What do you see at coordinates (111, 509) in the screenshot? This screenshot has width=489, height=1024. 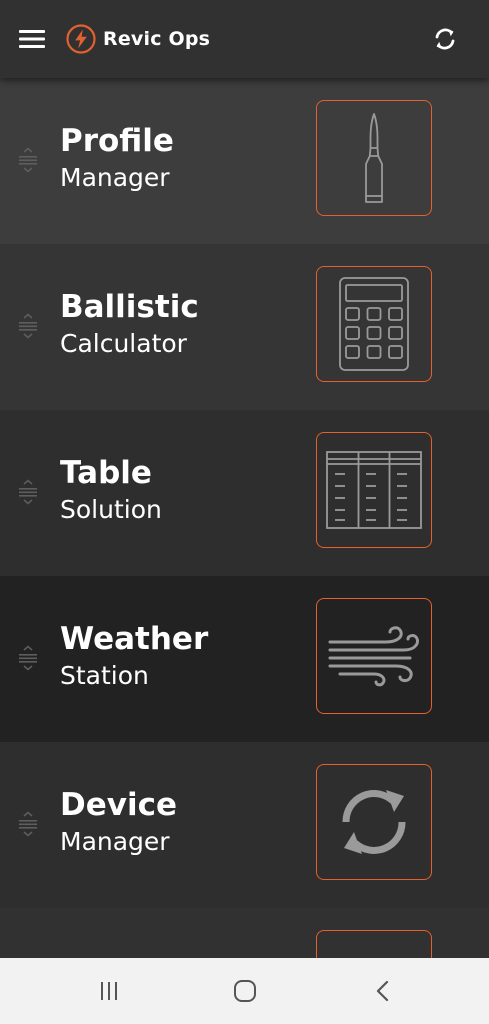 I see `menu-item-subtitle: Solution` at bounding box center [111, 509].